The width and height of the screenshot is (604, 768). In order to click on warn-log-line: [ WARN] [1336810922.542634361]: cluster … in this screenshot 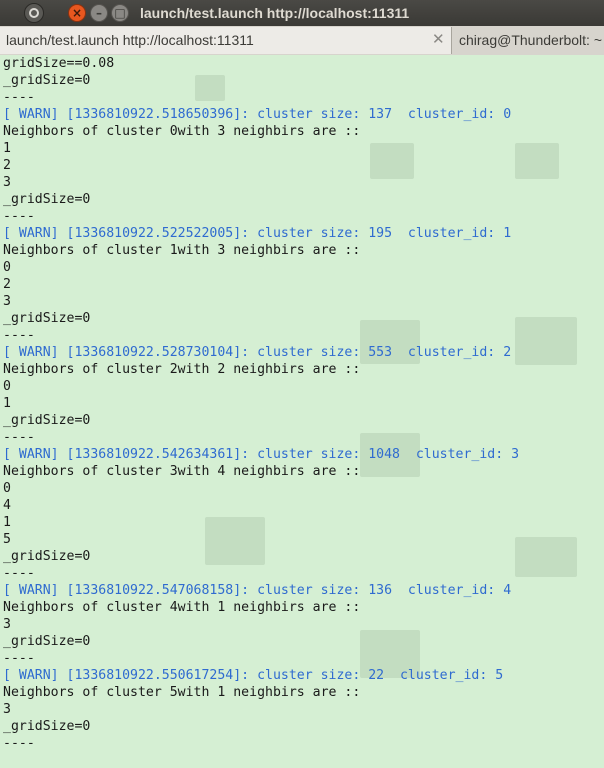, I will do `click(261, 454)`.